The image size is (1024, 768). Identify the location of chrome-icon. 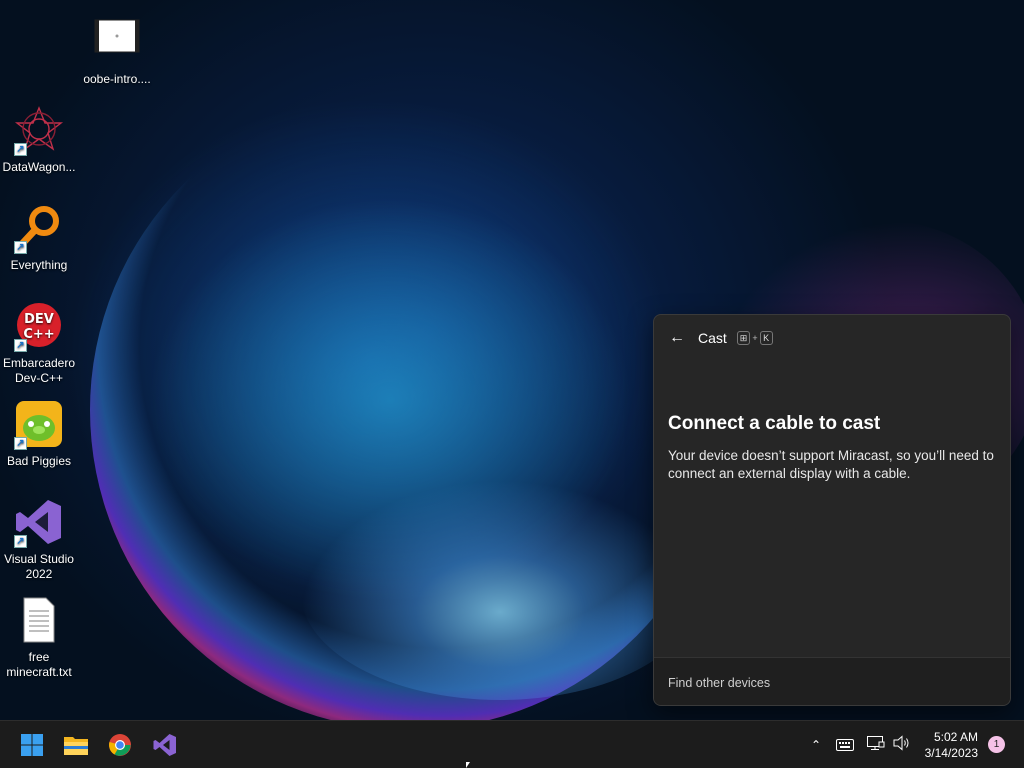
(120, 745).